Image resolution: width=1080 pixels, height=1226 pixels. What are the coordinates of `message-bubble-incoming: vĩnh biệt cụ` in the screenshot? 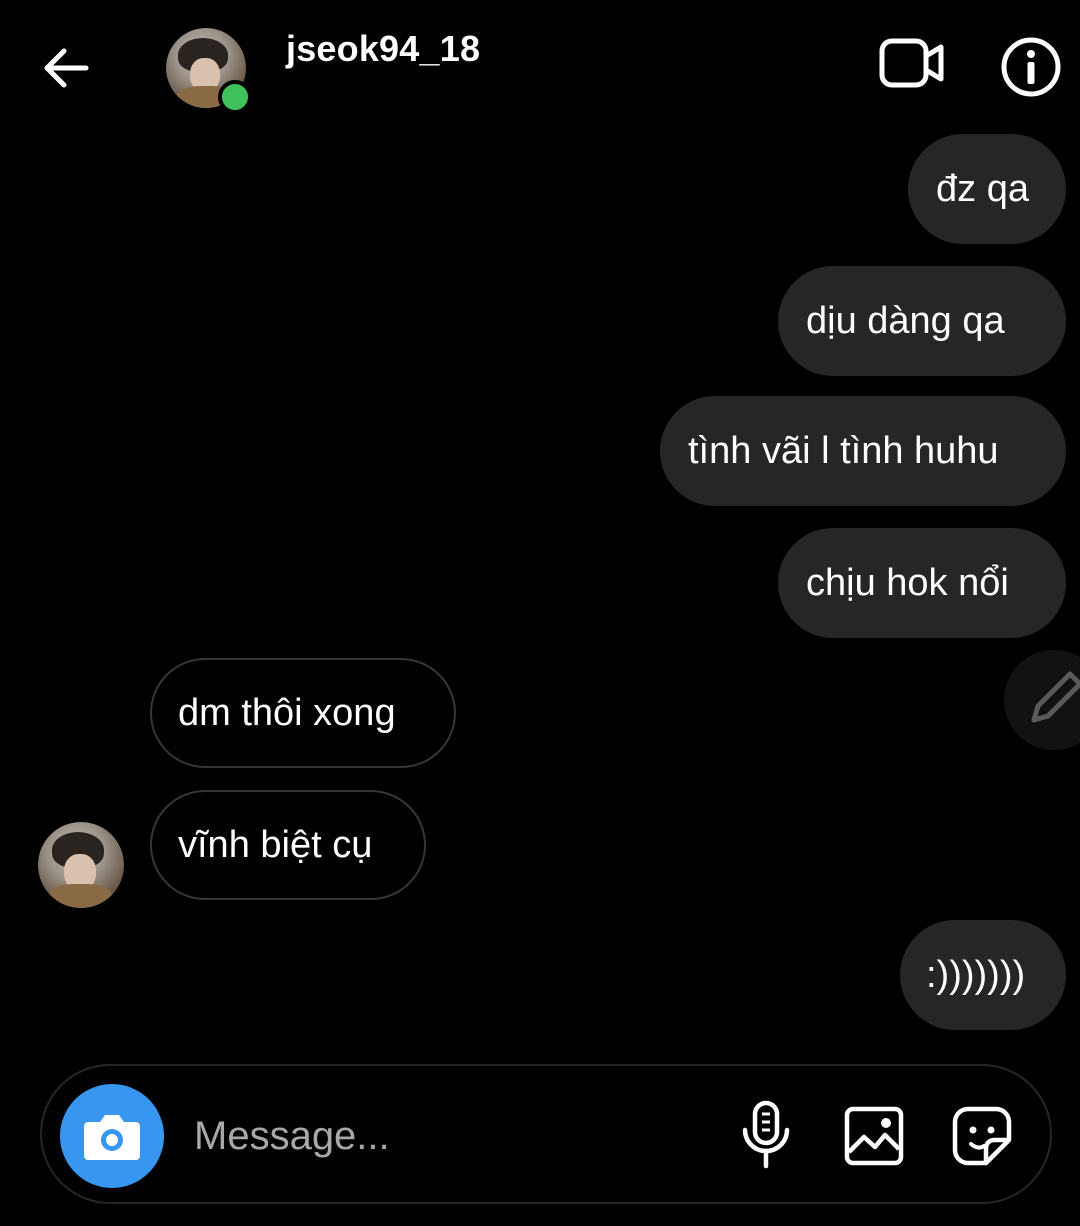 It's located at (288, 845).